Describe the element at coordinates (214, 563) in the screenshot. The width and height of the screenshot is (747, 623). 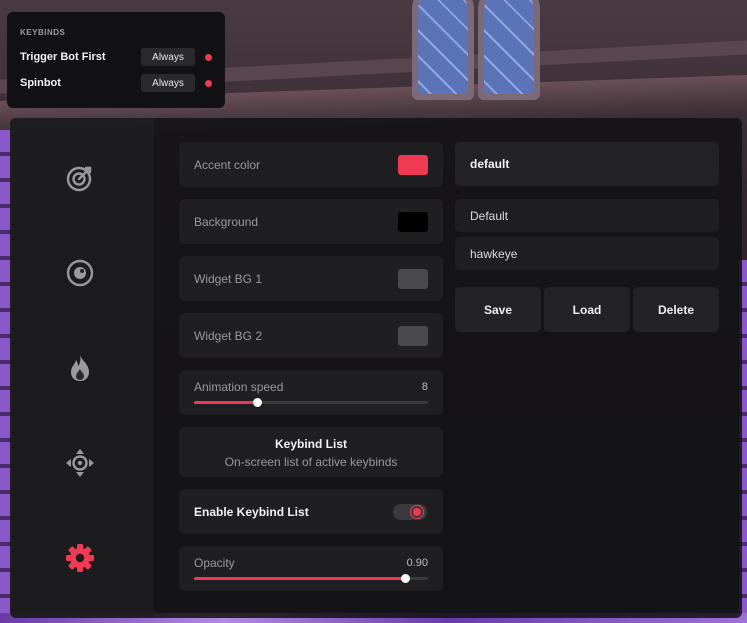
I see `opacity-label: Opacity` at that location.